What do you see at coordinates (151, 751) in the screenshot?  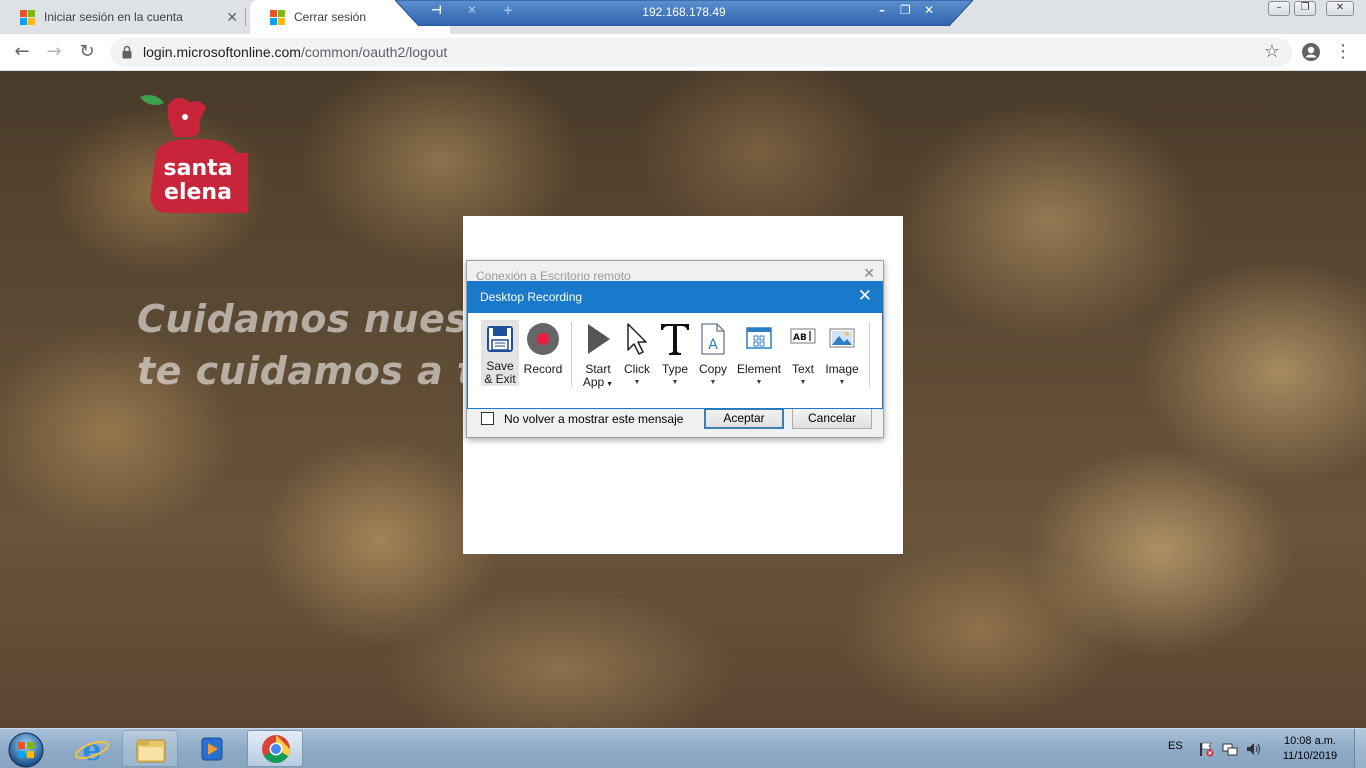 I see `folder-icon` at bounding box center [151, 751].